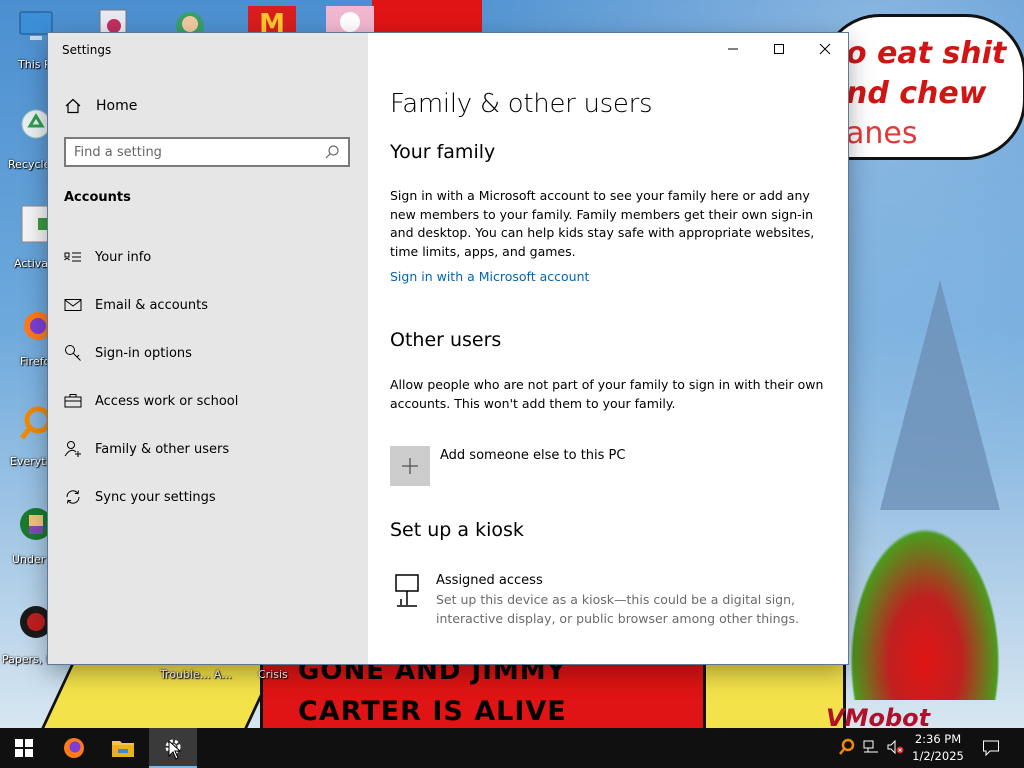 The height and width of the screenshot is (768, 1024). I want to click on search-input, so click(195, 152).